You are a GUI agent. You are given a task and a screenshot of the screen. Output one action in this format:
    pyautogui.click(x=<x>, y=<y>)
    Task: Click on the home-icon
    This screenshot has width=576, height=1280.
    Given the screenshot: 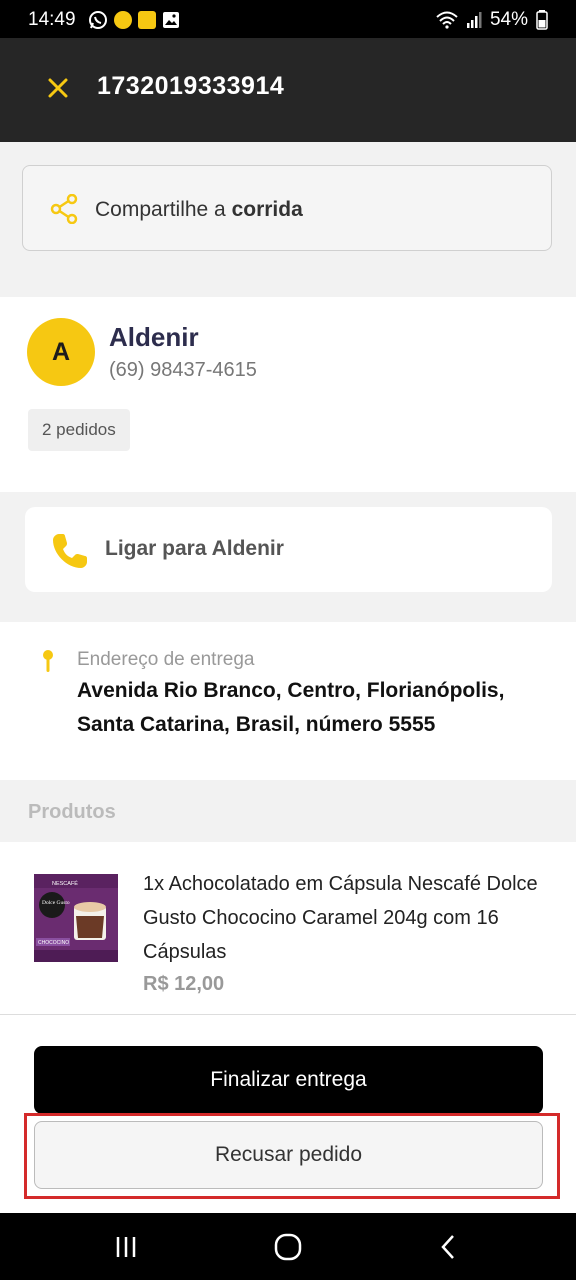 What is the action you would take?
    pyautogui.click(x=288, y=1247)
    